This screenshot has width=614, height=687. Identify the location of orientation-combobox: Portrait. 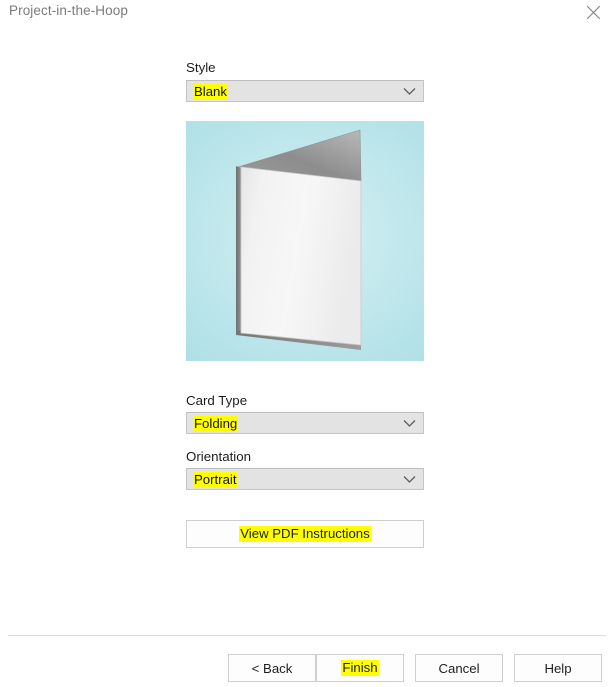
(305, 479).